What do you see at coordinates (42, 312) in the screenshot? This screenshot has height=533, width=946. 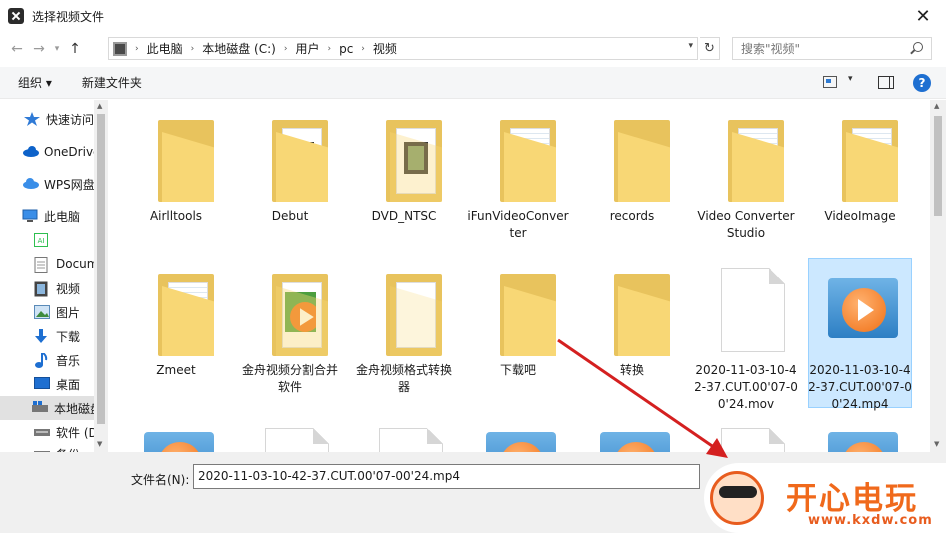 I see `picture-icon` at bounding box center [42, 312].